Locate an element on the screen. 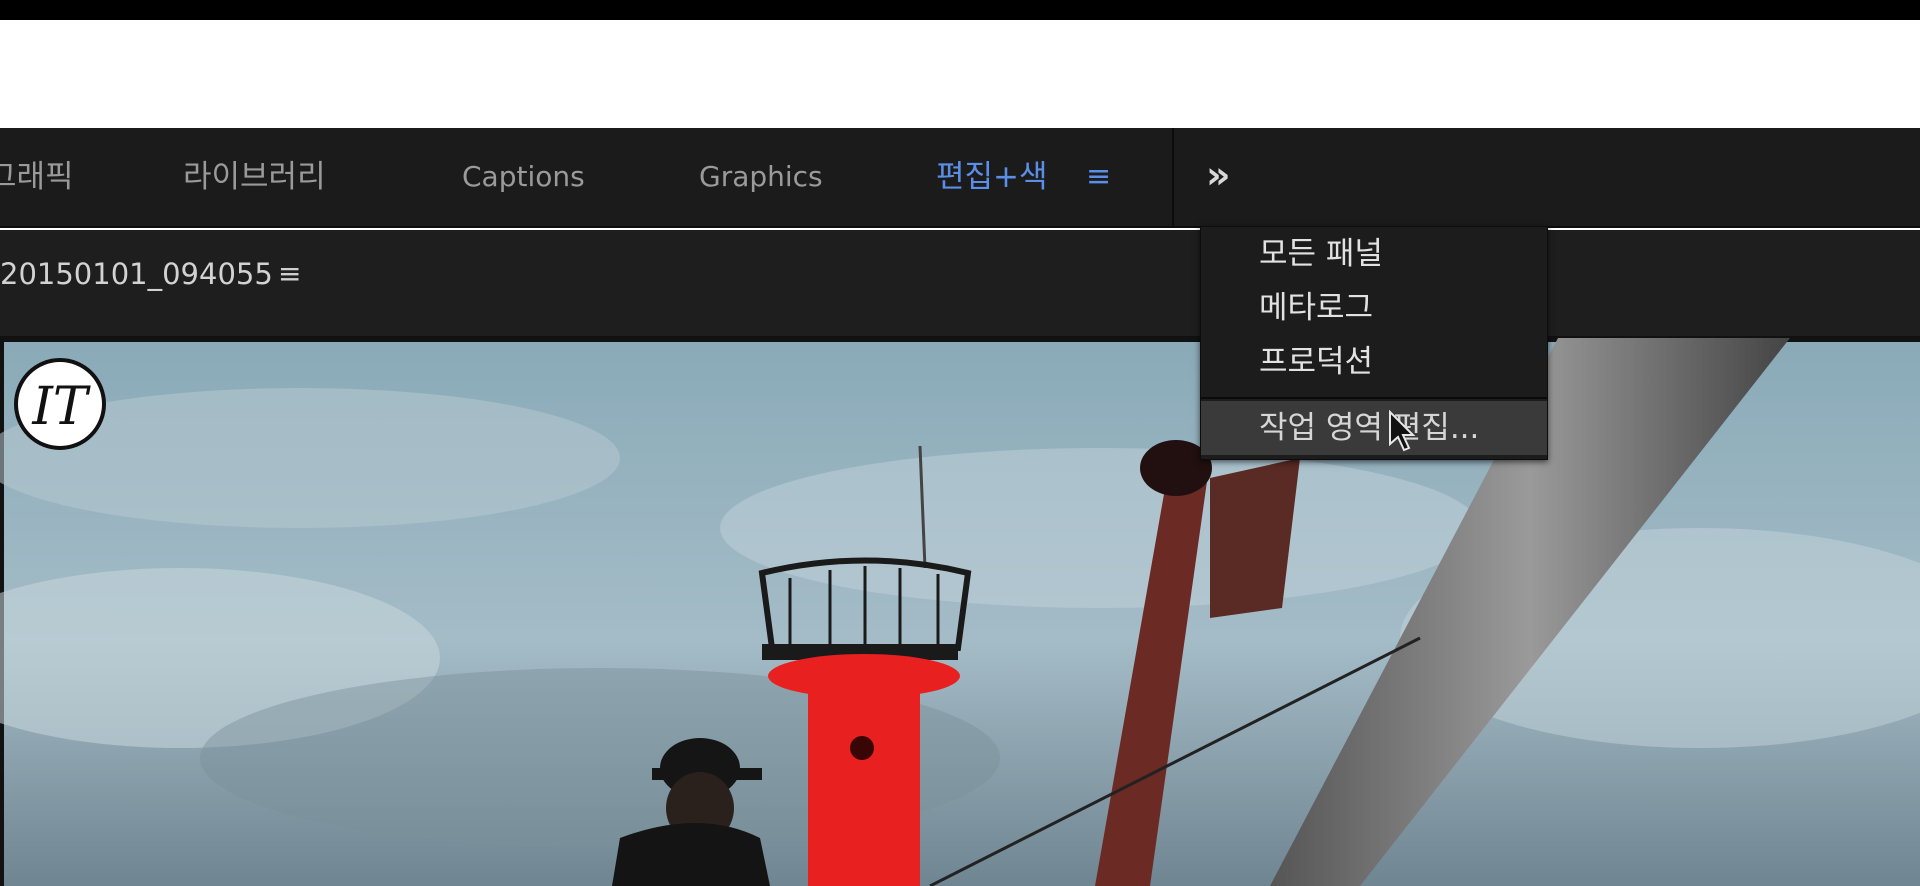 This screenshot has height=886, width=1920. tab-edit-color: 편집+색 is located at coordinates (992, 178).